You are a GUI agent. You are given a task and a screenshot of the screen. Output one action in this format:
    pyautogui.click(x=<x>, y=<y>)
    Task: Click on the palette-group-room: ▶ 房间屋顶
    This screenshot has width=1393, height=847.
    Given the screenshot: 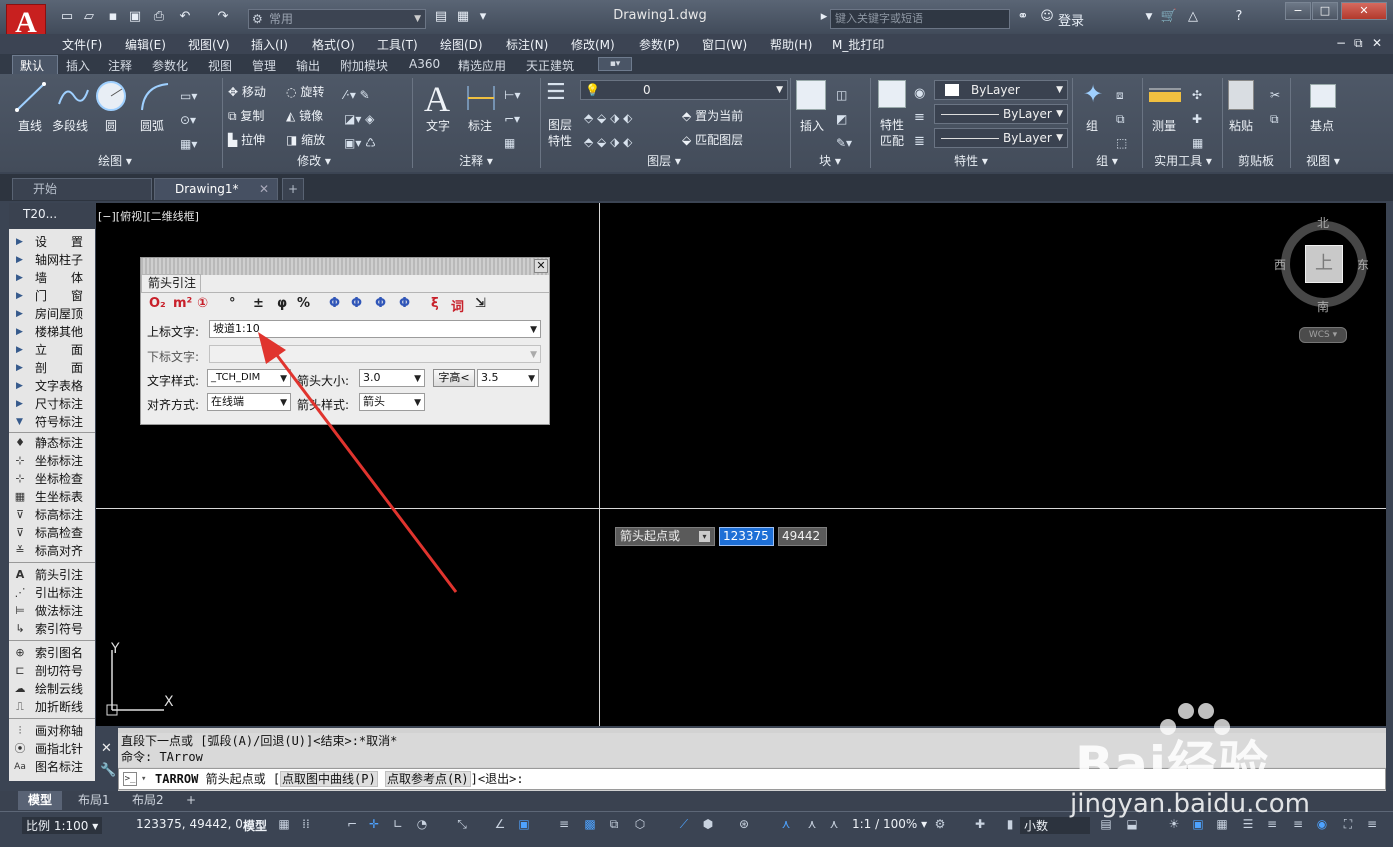 What is the action you would take?
    pyautogui.click(x=52, y=314)
    